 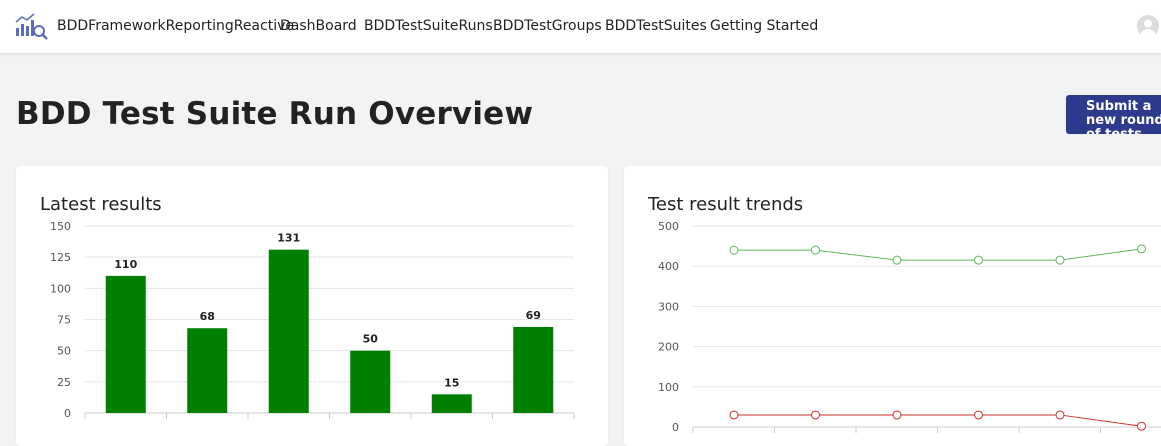 What do you see at coordinates (288, 238) in the screenshot?
I see `bar-value-label: 131` at bounding box center [288, 238].